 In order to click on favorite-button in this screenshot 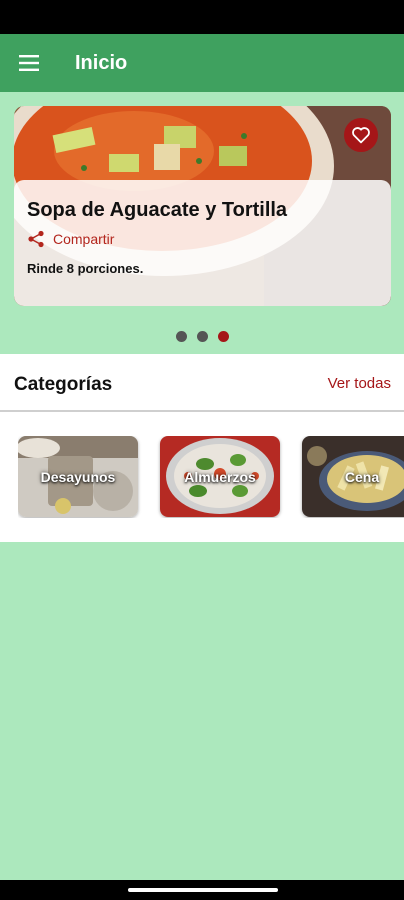, I will do `click(361, 135)`.